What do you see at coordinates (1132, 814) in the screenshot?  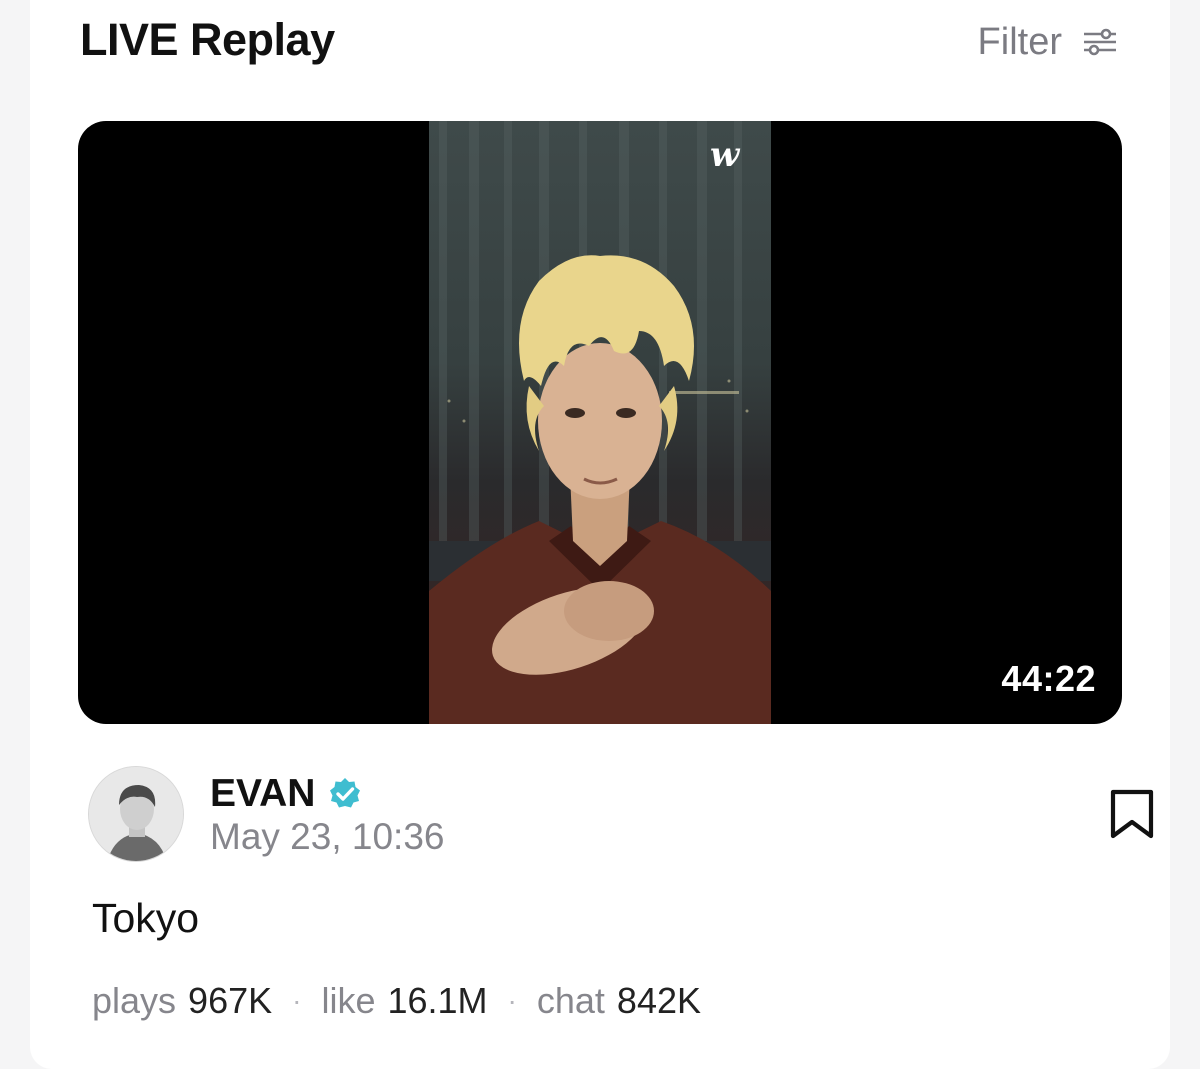 I see `bookmark-icon` at bounding box center [1132, 814].